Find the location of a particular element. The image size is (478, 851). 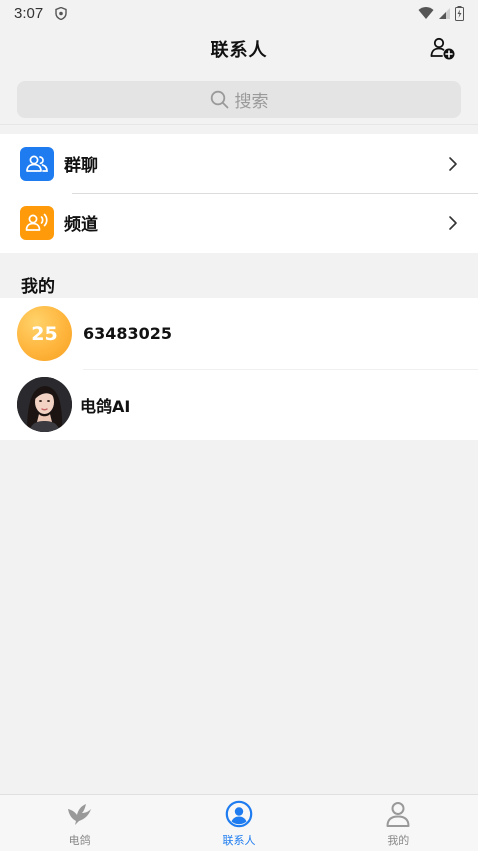

avatar-text: 25 is located at coordinates (44, 333).